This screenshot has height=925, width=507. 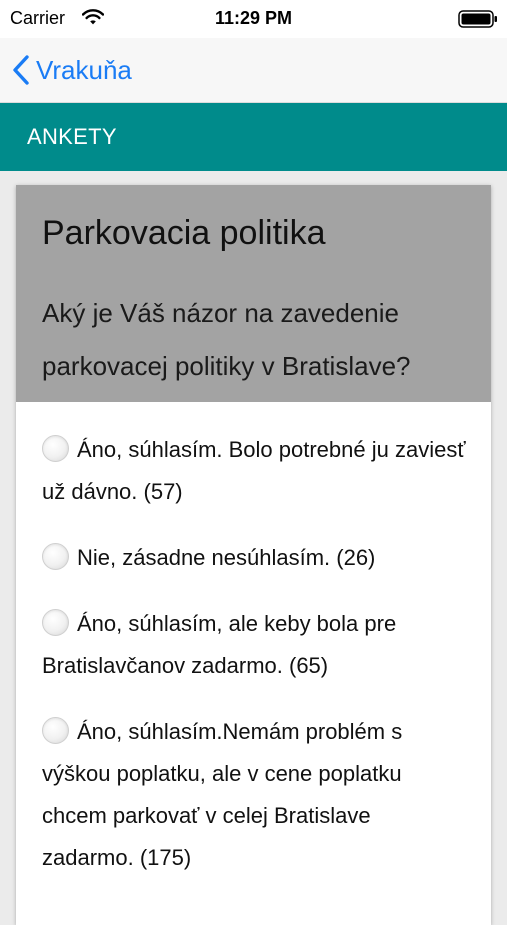 I want to click on poll-option-2: Nie, zásadne nesúhlasím. (26), so click(x=254, y=558).